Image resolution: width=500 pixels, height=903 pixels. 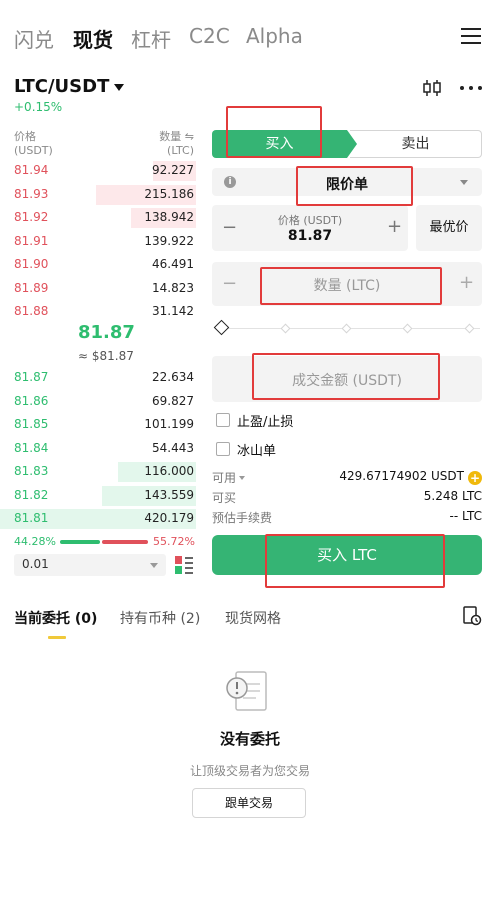 What do you see at coordinates (173, 170) in the screenshot?
I see `ask-quantity: 92.227` at bounding box center [173, 170].